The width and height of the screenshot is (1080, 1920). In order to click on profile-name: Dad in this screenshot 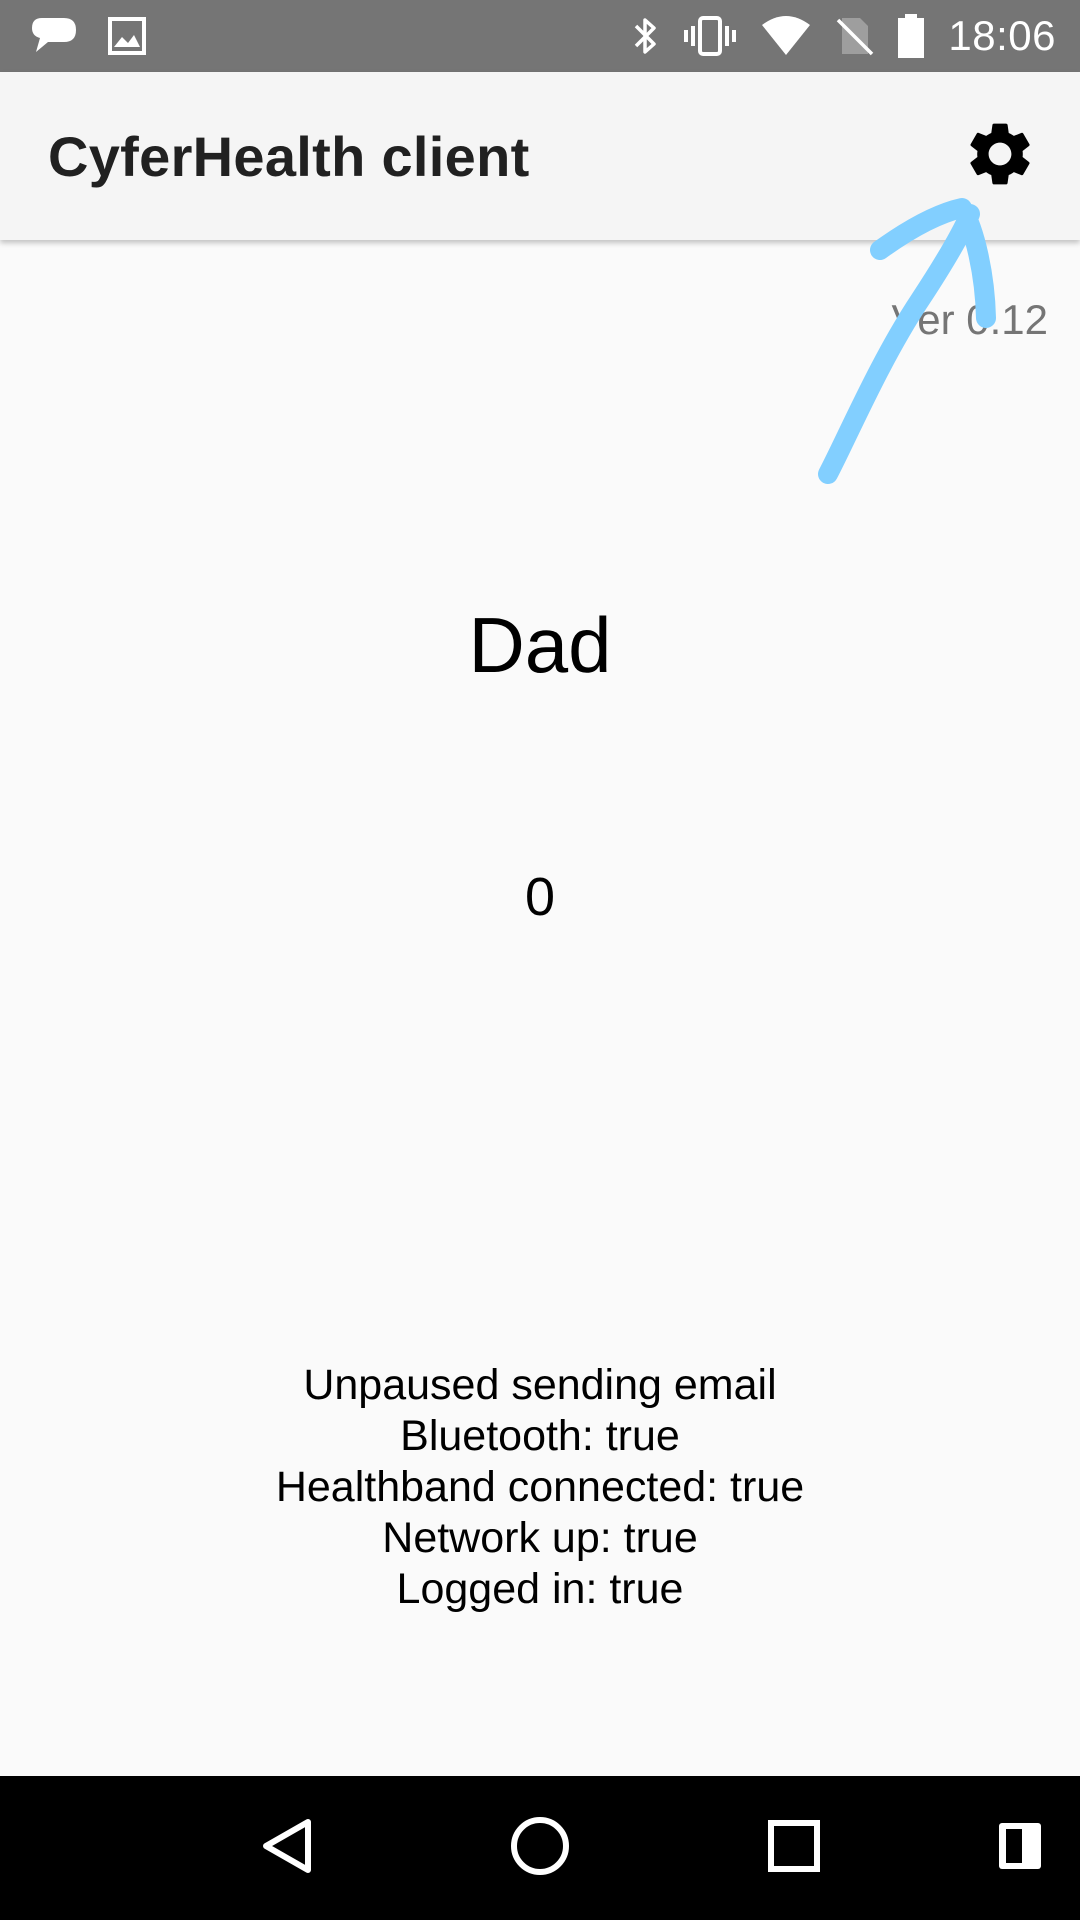, I will do `click(540, 645)`.